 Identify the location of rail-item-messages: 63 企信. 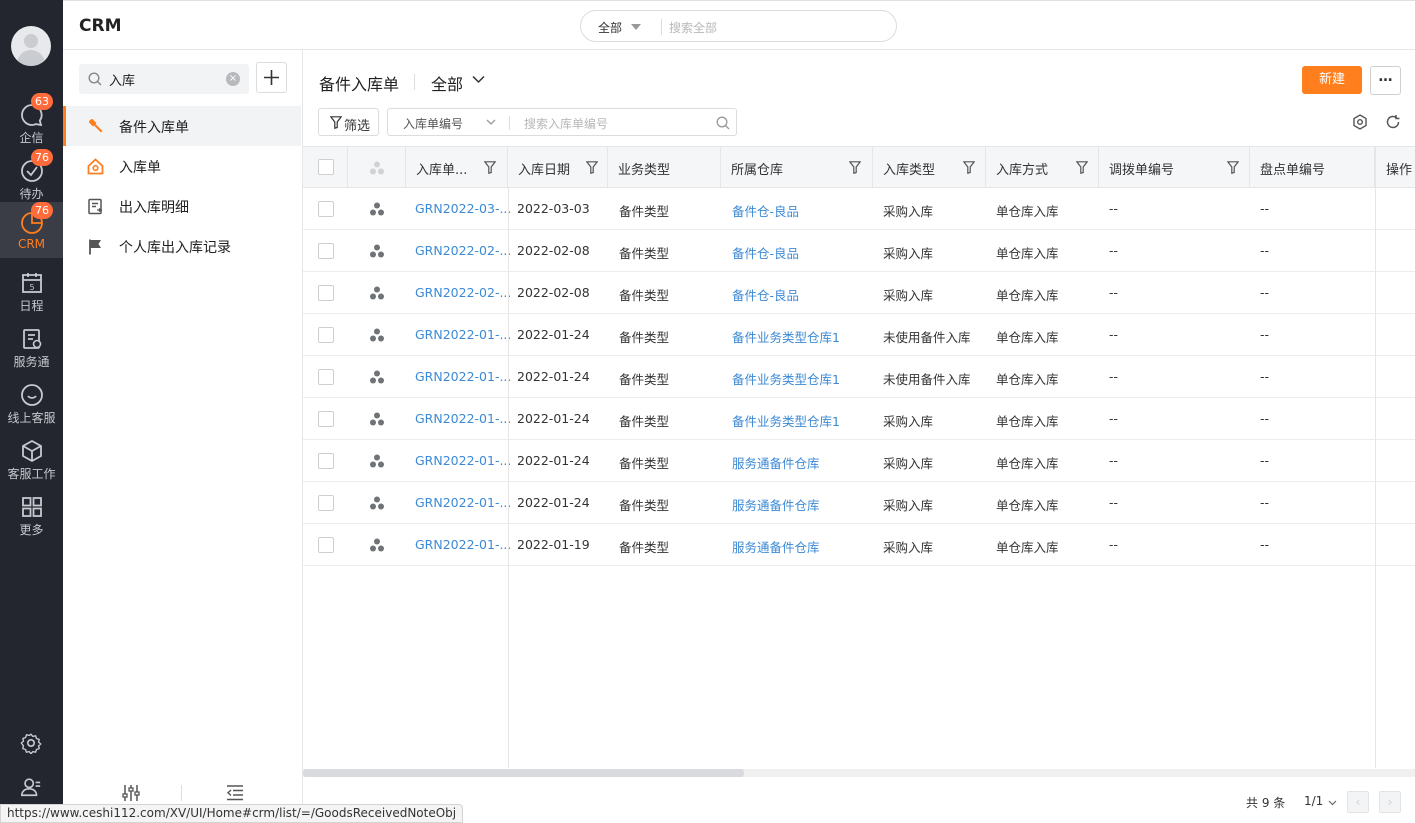
(31, 122).